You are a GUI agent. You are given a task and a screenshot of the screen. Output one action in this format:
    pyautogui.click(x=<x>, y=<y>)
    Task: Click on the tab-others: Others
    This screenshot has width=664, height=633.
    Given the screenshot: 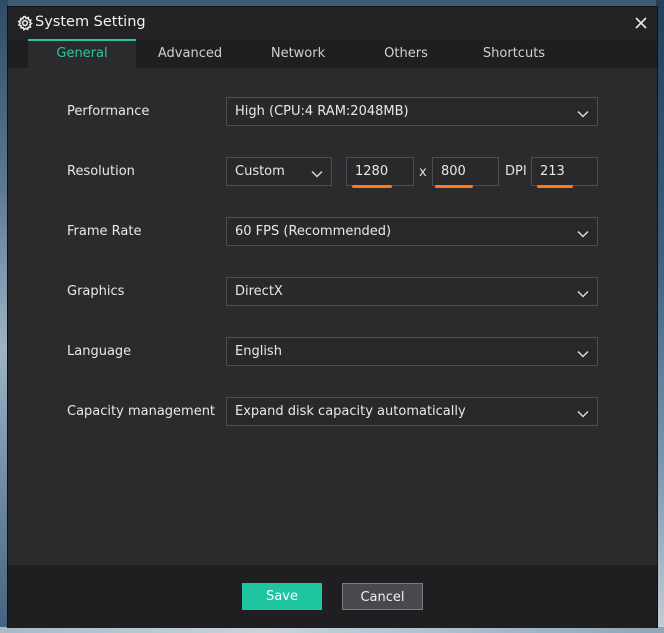 What is the action you would take?
    pyautogui.click(x=406, y=53)
    